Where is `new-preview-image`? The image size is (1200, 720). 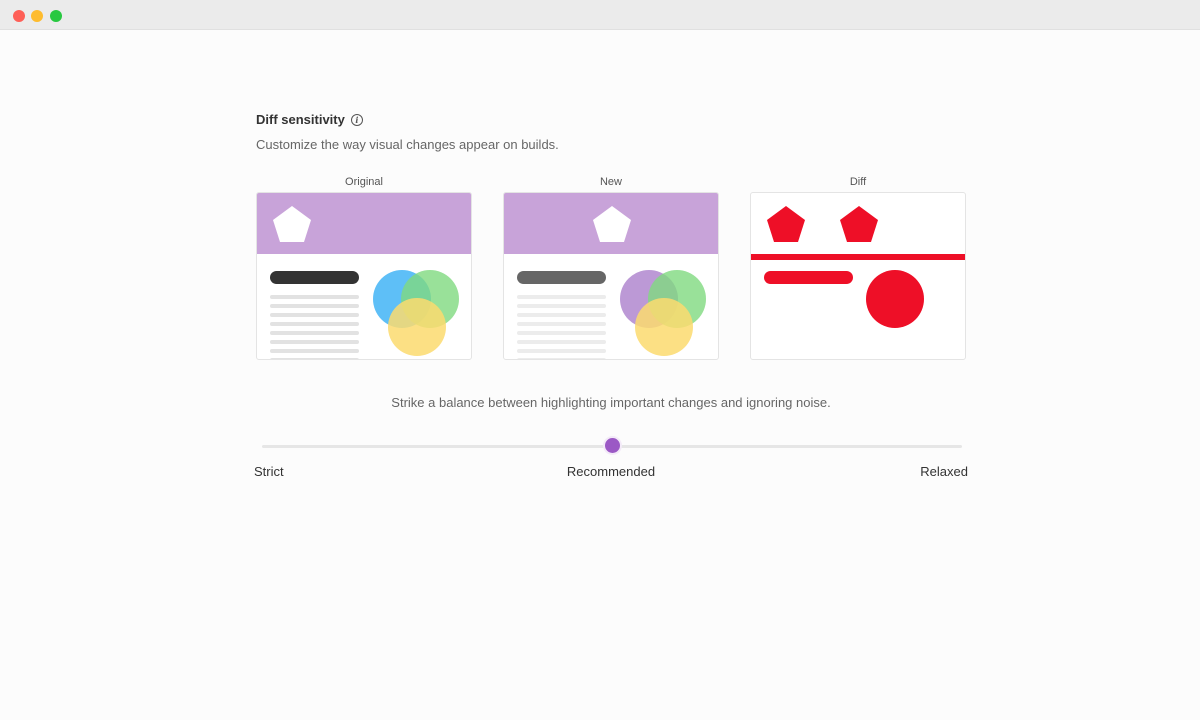
new-preview-image is located at coordinates (611, 276).